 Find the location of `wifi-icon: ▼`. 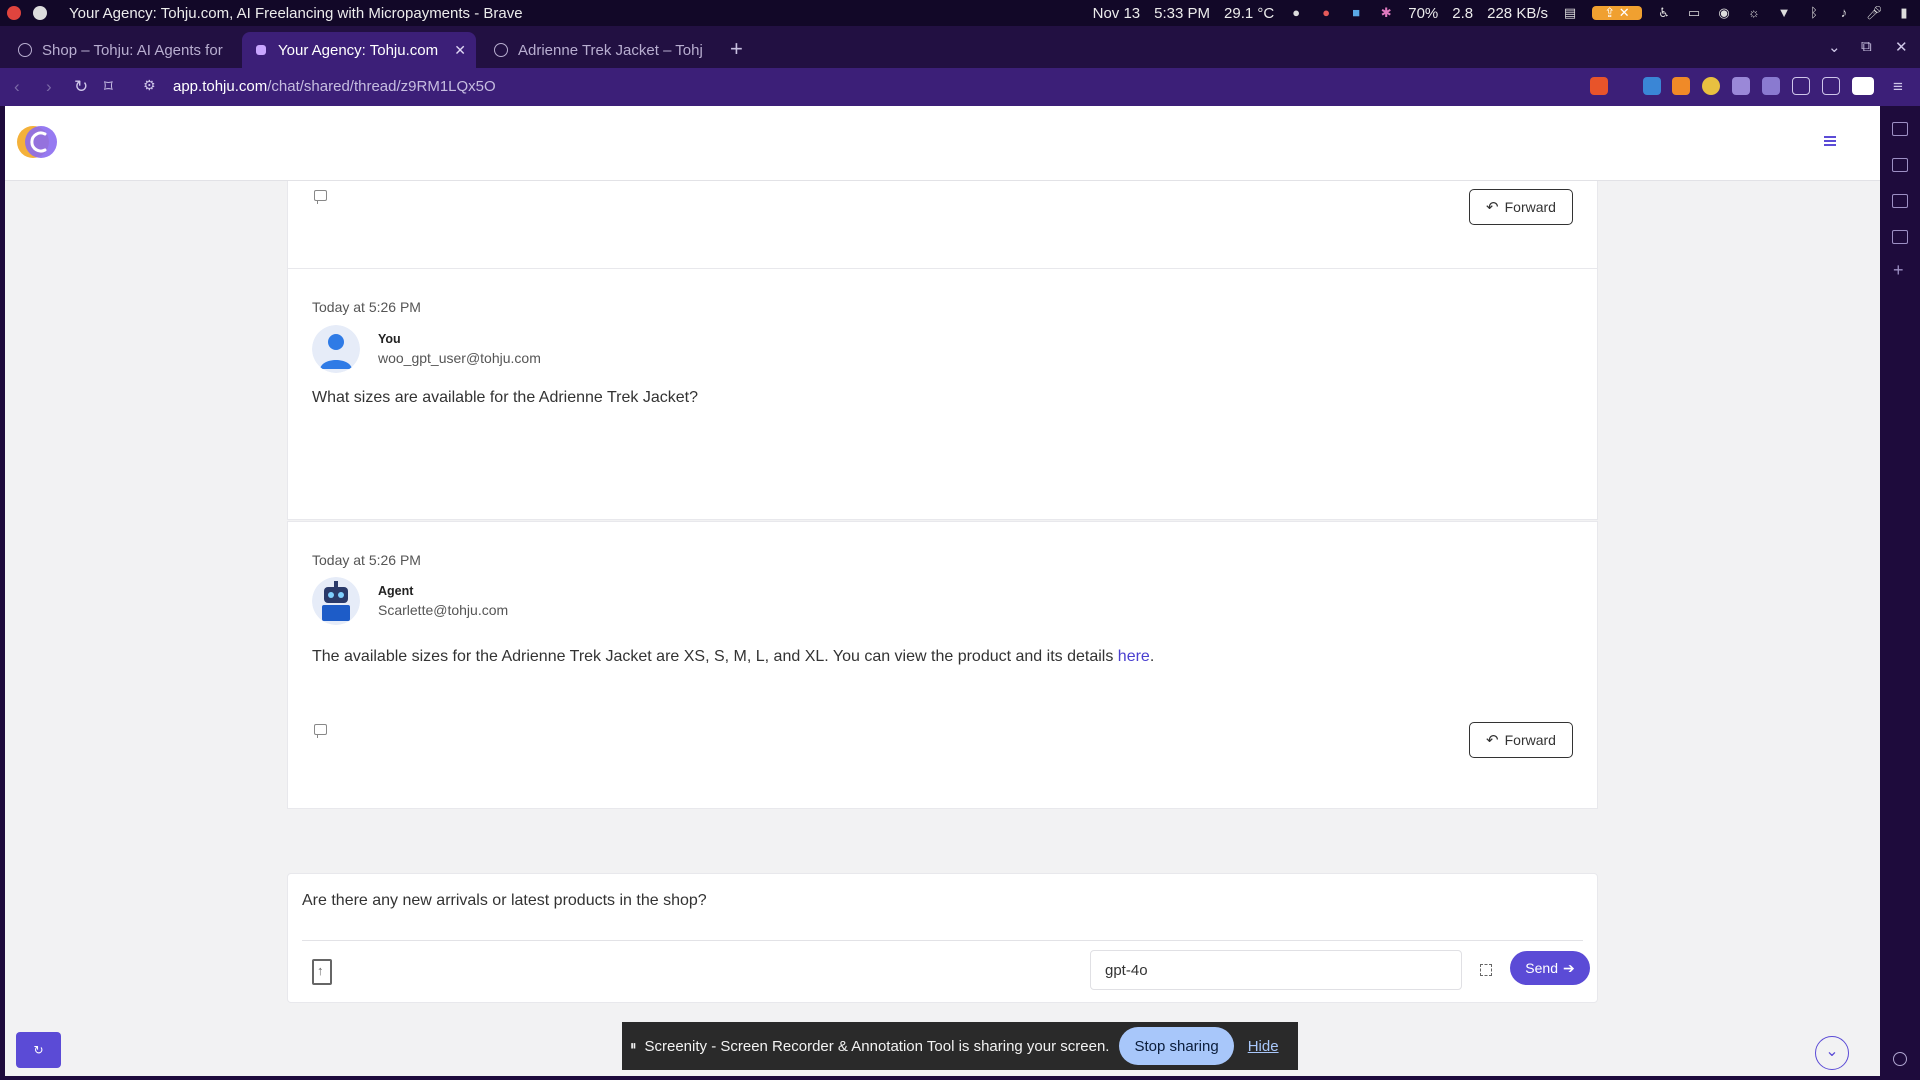

wifi-icon: ▼ is located at coordinates (1784, 13).